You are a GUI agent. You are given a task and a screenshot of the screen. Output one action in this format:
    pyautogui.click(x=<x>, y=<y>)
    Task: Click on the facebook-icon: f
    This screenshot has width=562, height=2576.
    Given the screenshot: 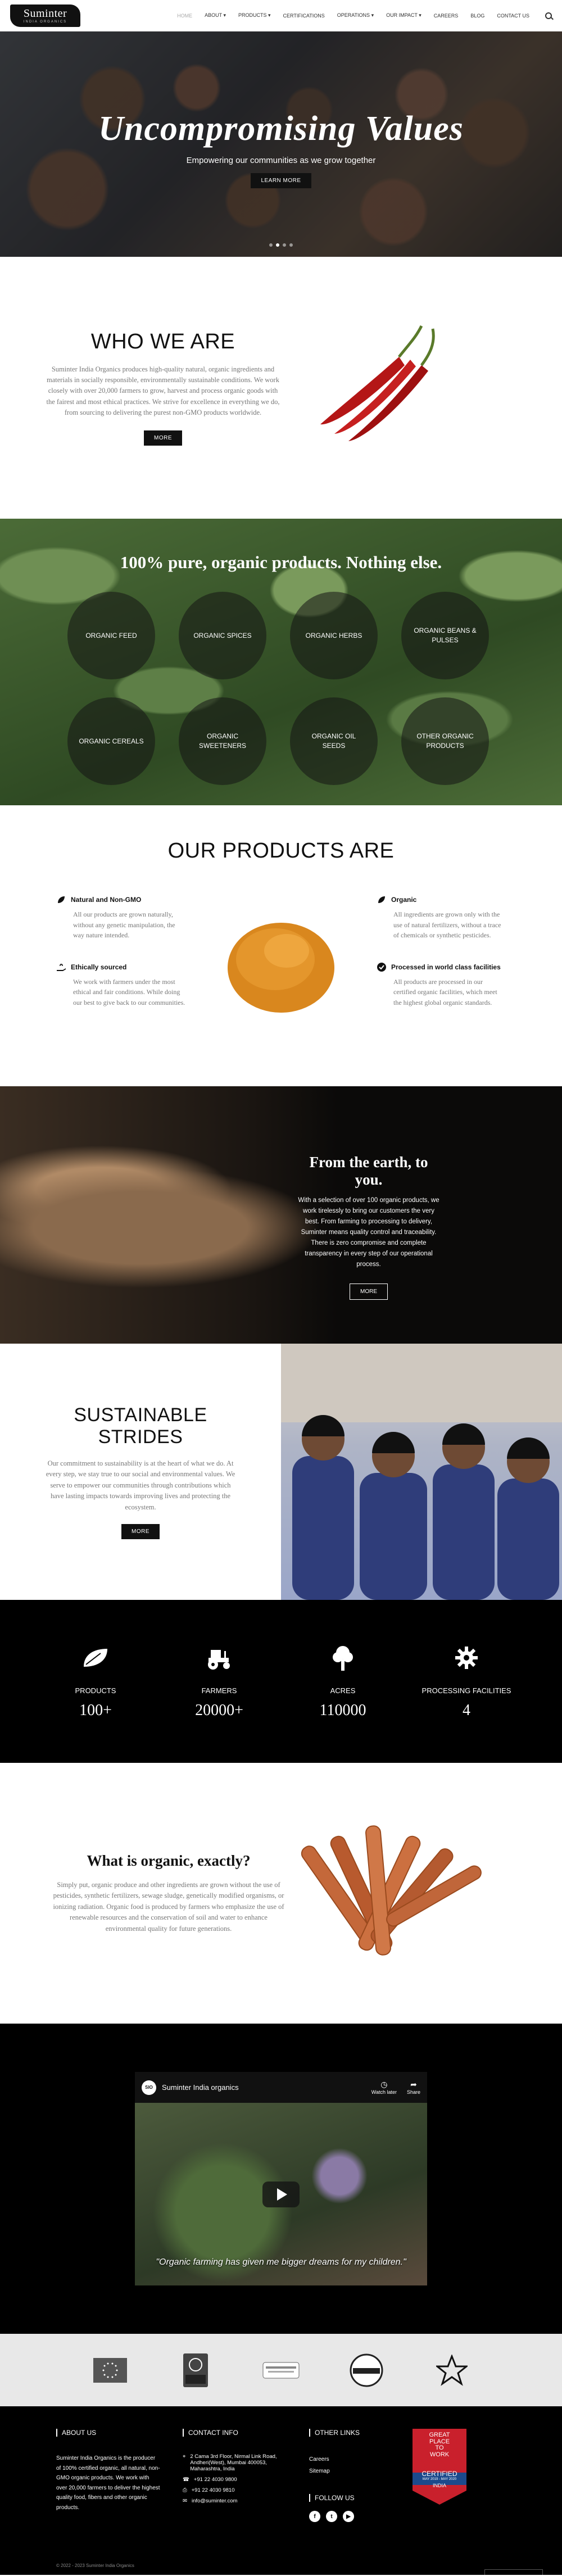 What is the action you would take?
    pyautogui.click(x=314, y=2516)
    